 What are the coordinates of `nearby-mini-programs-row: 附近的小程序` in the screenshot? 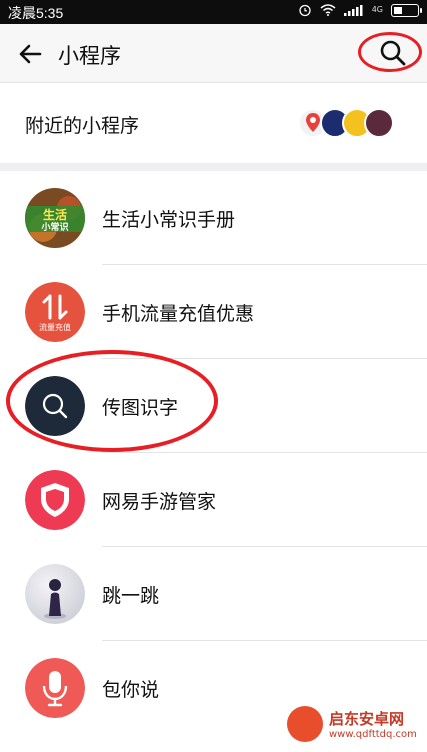 It's located at (213, 123).